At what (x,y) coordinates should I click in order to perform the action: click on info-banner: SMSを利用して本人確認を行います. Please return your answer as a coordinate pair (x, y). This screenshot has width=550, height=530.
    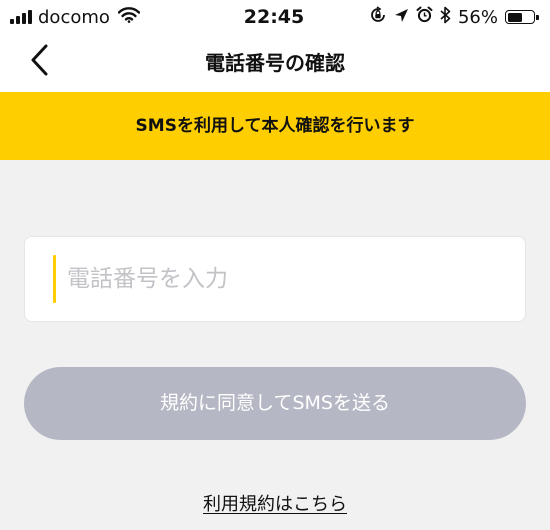
    Looking at the image, I should click on (275, 126).